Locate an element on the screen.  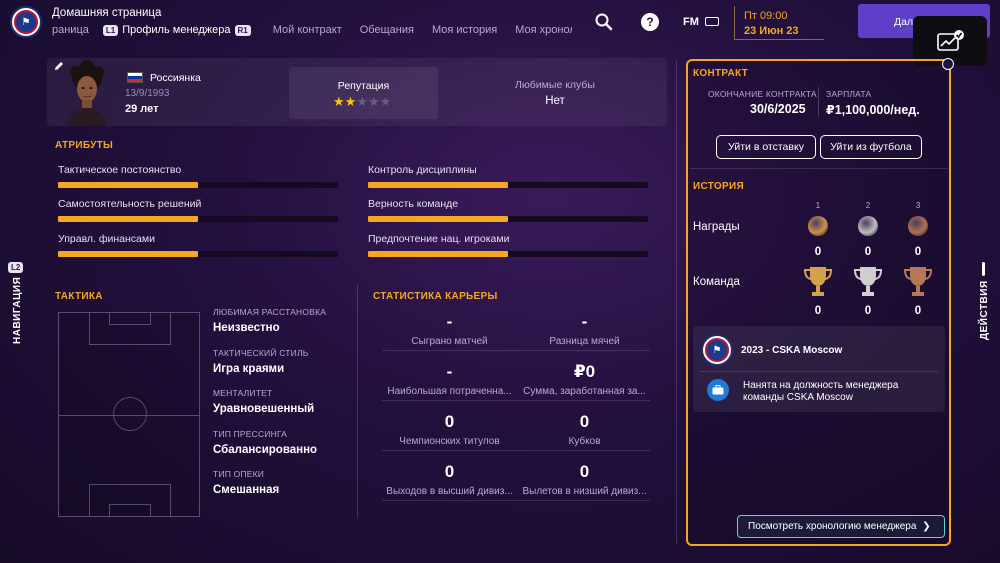
help-icon: ? is located at coordinates (650, 22).